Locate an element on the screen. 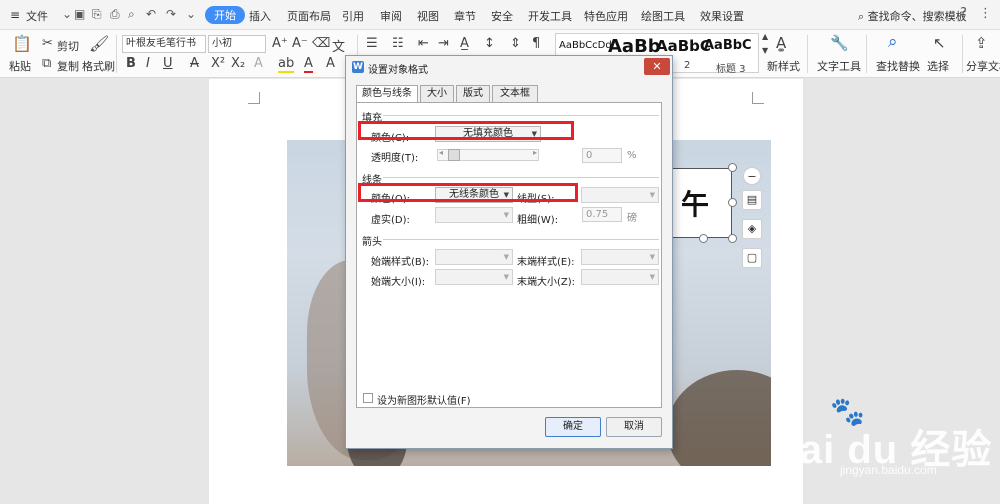  share-button: 分享文档 is located at coordinates (983, 66).